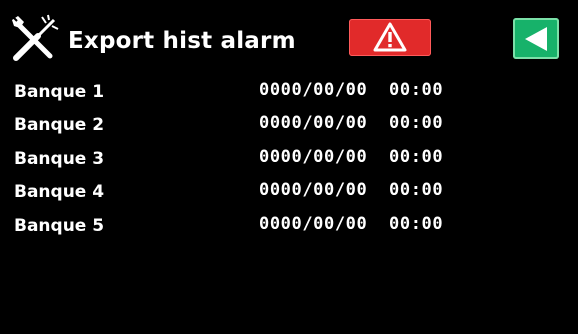 This screenshot has width=578, height=334. I want to click on list-item-banque-3: Banque 3 0000/00/00 00:00, so click(289, 160).